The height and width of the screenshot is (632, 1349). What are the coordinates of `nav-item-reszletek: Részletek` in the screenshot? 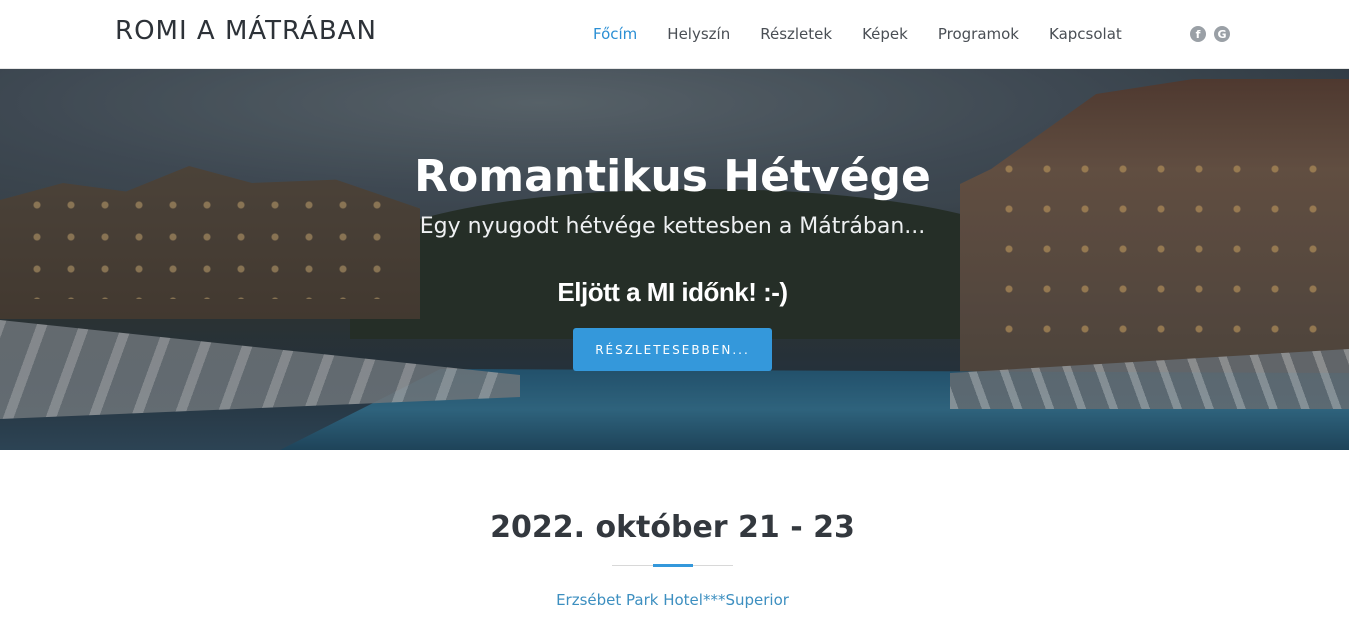 It's located at (796, 34).